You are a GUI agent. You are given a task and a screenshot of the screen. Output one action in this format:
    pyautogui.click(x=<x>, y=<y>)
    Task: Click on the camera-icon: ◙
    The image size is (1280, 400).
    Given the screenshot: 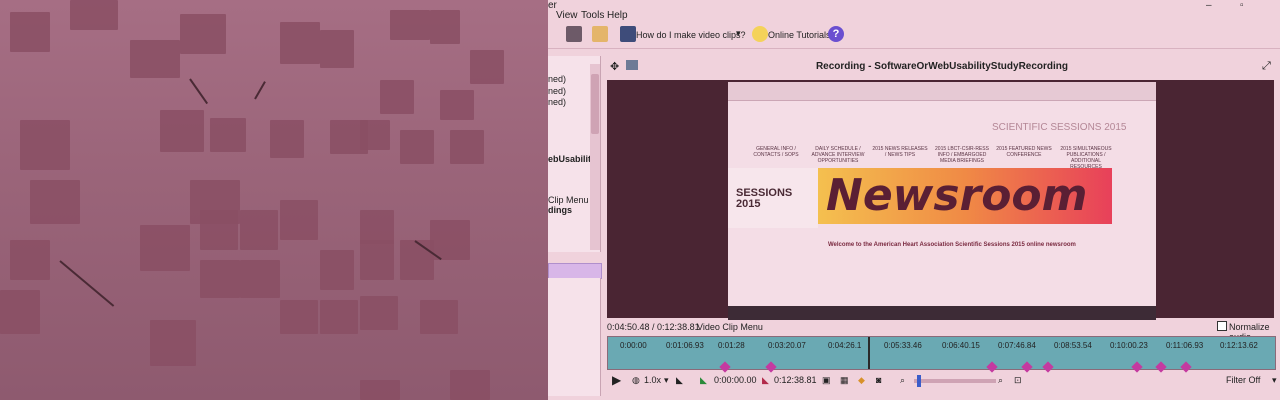 What is the action you would take?
    pyautogui.click(x=878, y=380)
    